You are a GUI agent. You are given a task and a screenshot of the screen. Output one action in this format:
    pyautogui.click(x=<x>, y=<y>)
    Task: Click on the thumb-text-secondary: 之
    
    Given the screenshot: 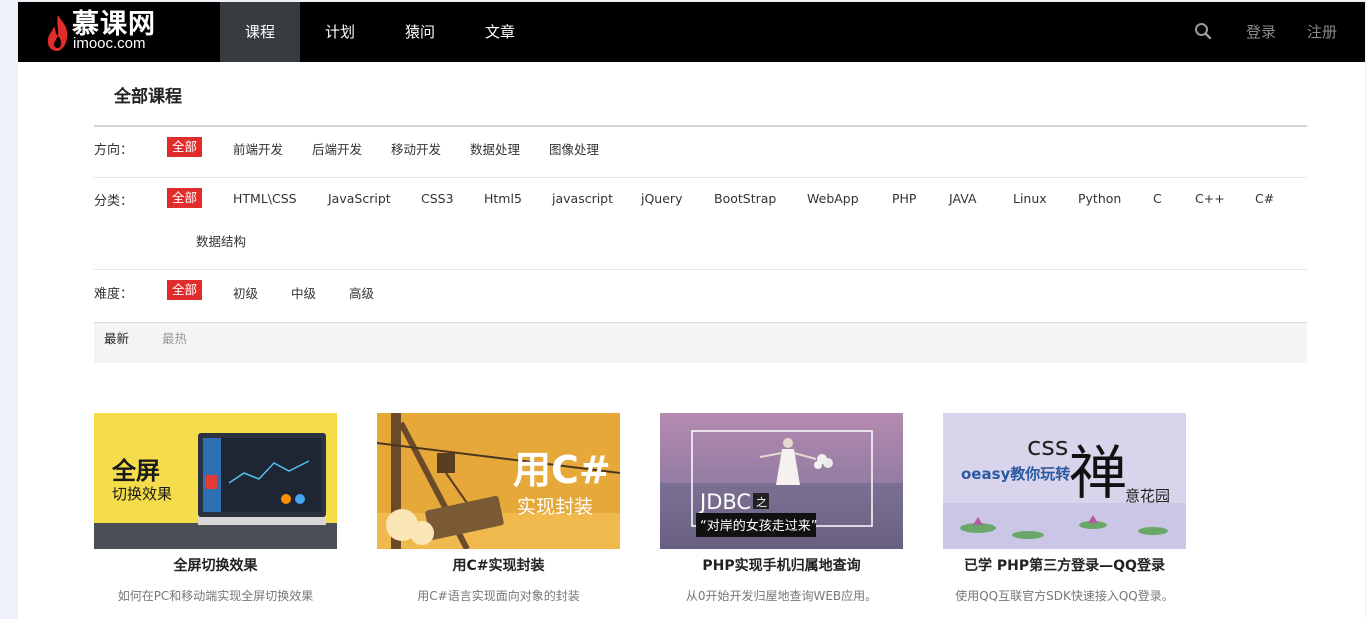 What is the action you would take?
    pyautogui.click(x=761, y=502)
    